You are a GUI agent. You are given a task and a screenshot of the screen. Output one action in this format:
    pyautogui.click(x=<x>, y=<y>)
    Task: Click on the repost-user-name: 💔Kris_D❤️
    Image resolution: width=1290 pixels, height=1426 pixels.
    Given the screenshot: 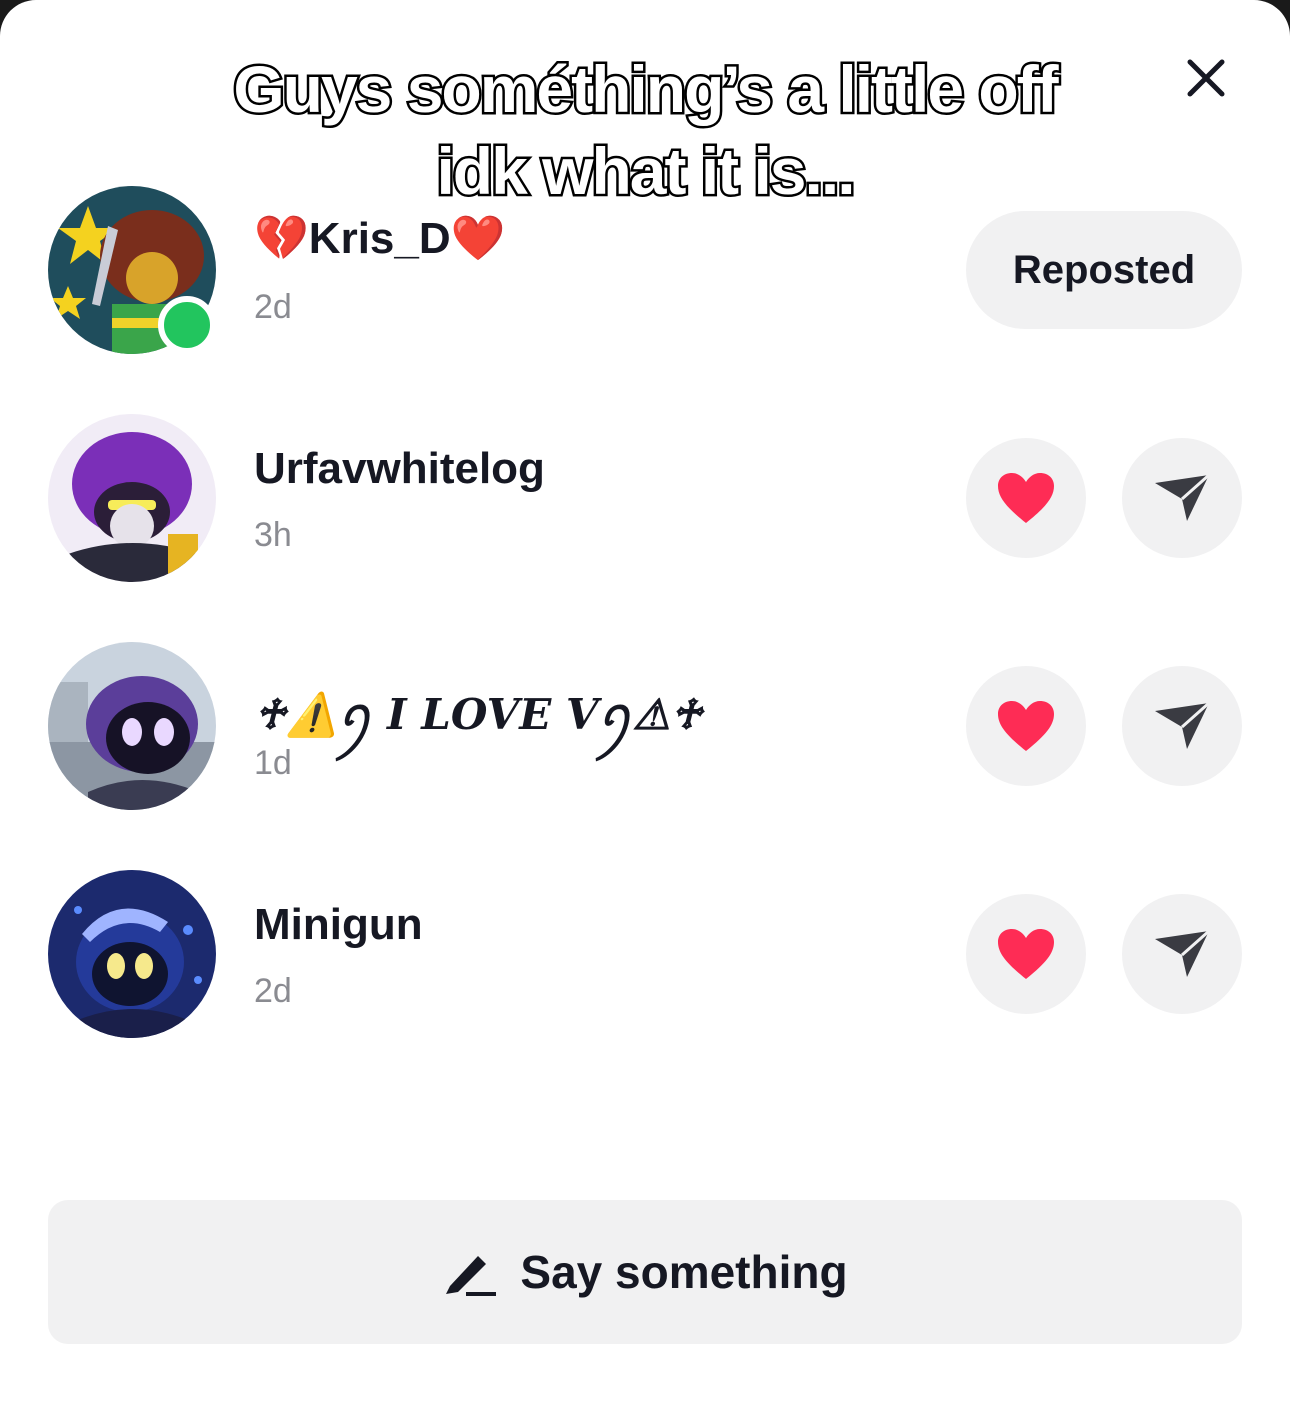 What is the action you would take?
    pyautogui.click(x=379, y=238)
    